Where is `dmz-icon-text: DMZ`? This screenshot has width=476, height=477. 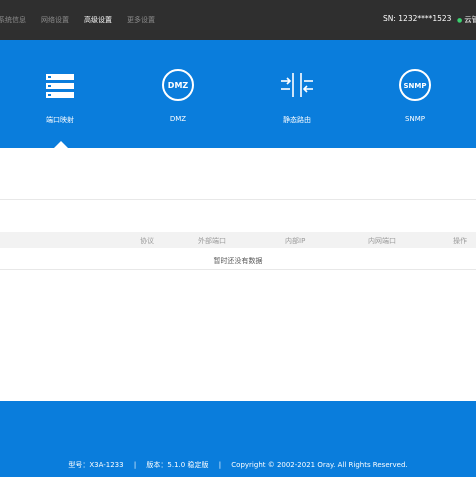
dmz-icon-text: DMZ is located at coordinates (178, 85).